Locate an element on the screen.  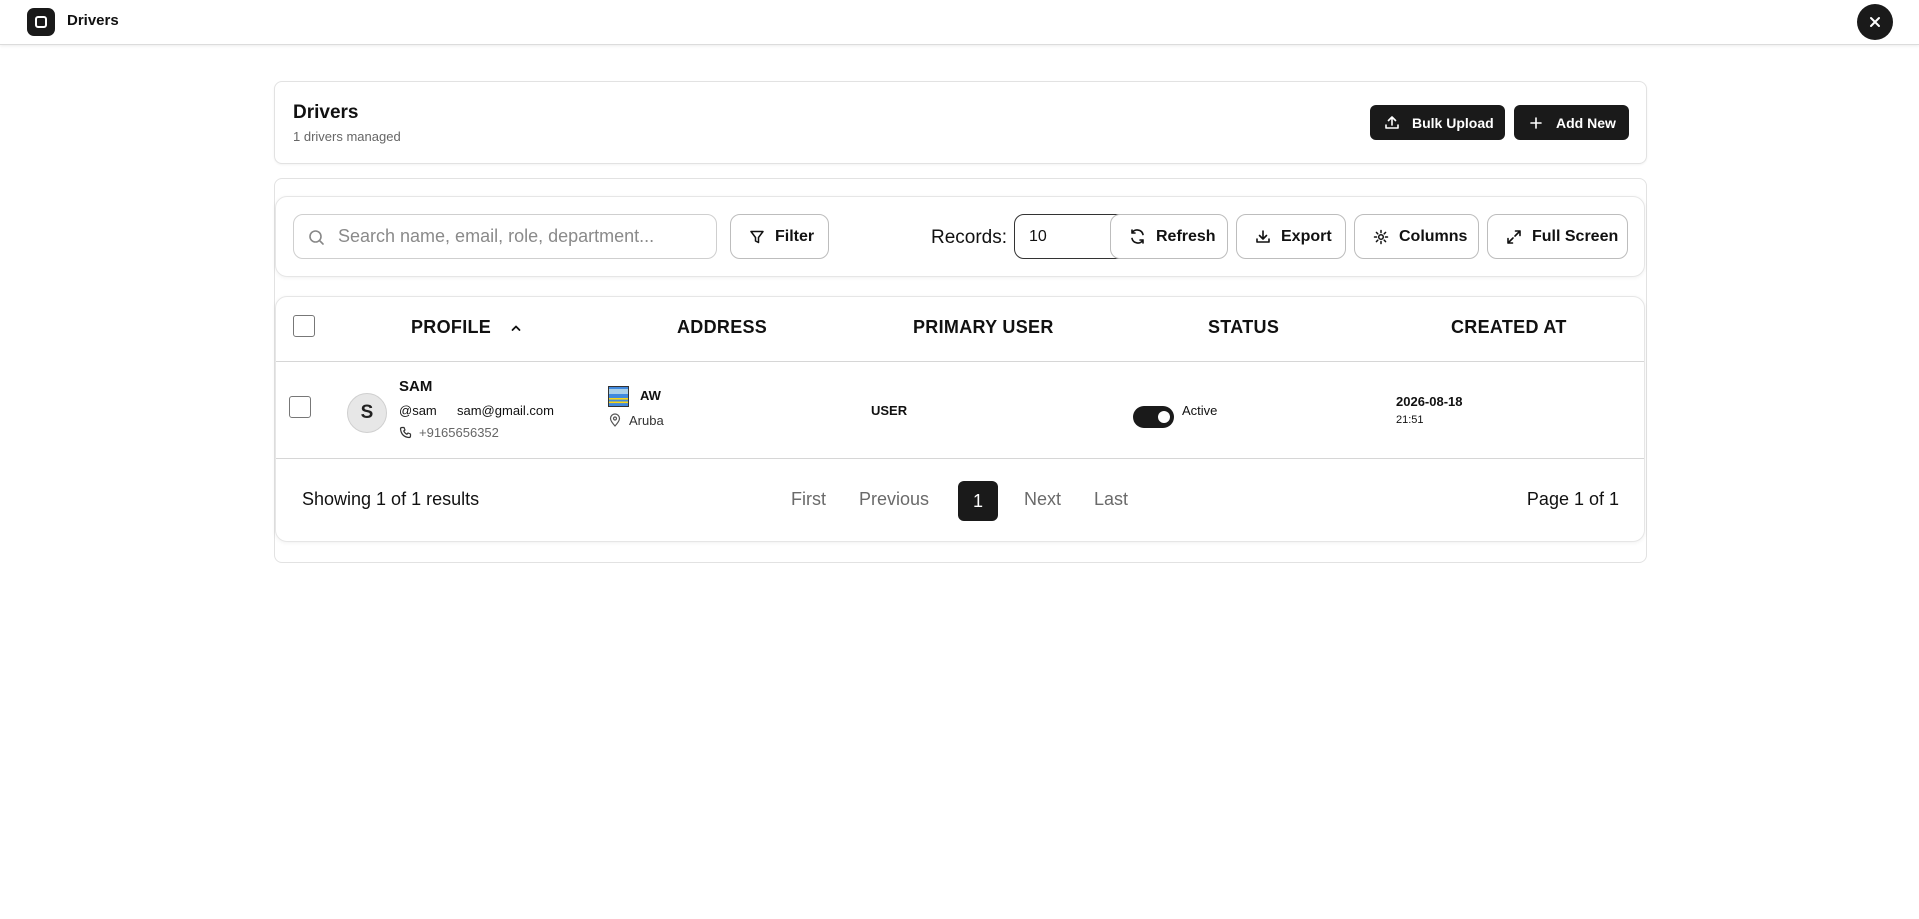
columns-button: Columns is located at coordinates (1416, 236).